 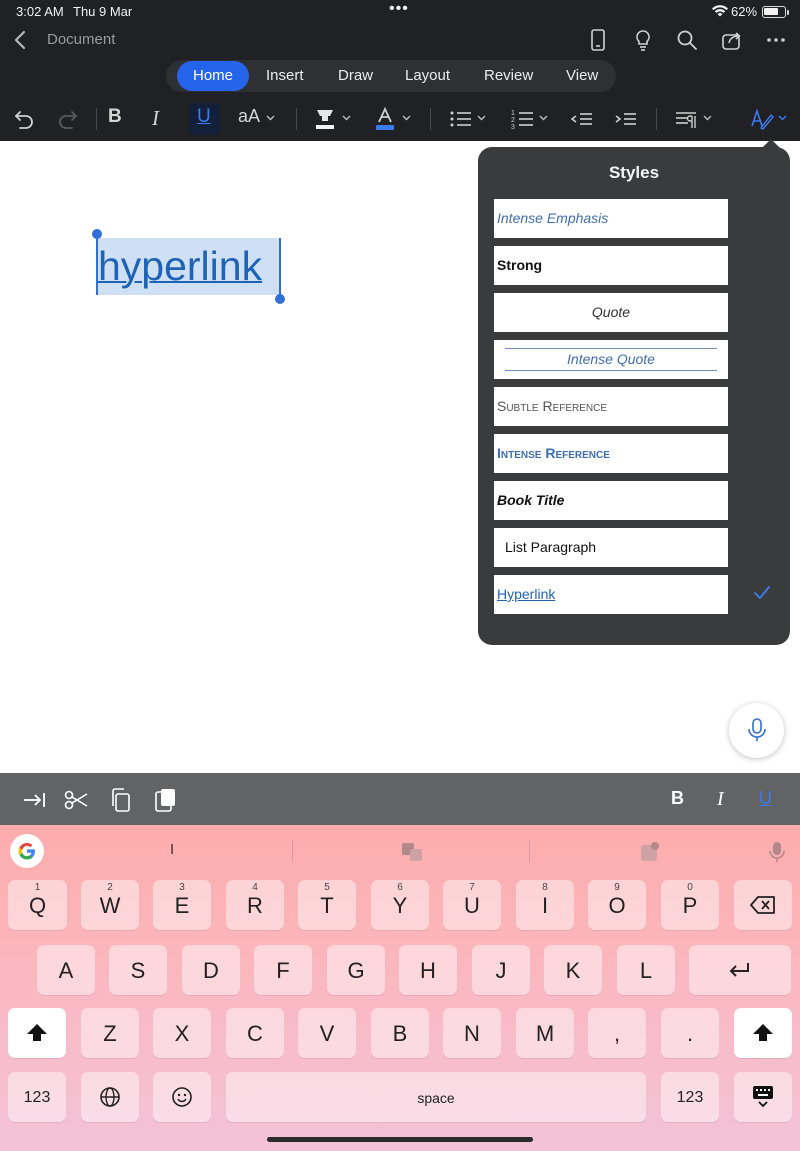 I want to click on tab-layout: Layout, so click(x=427, y=75).